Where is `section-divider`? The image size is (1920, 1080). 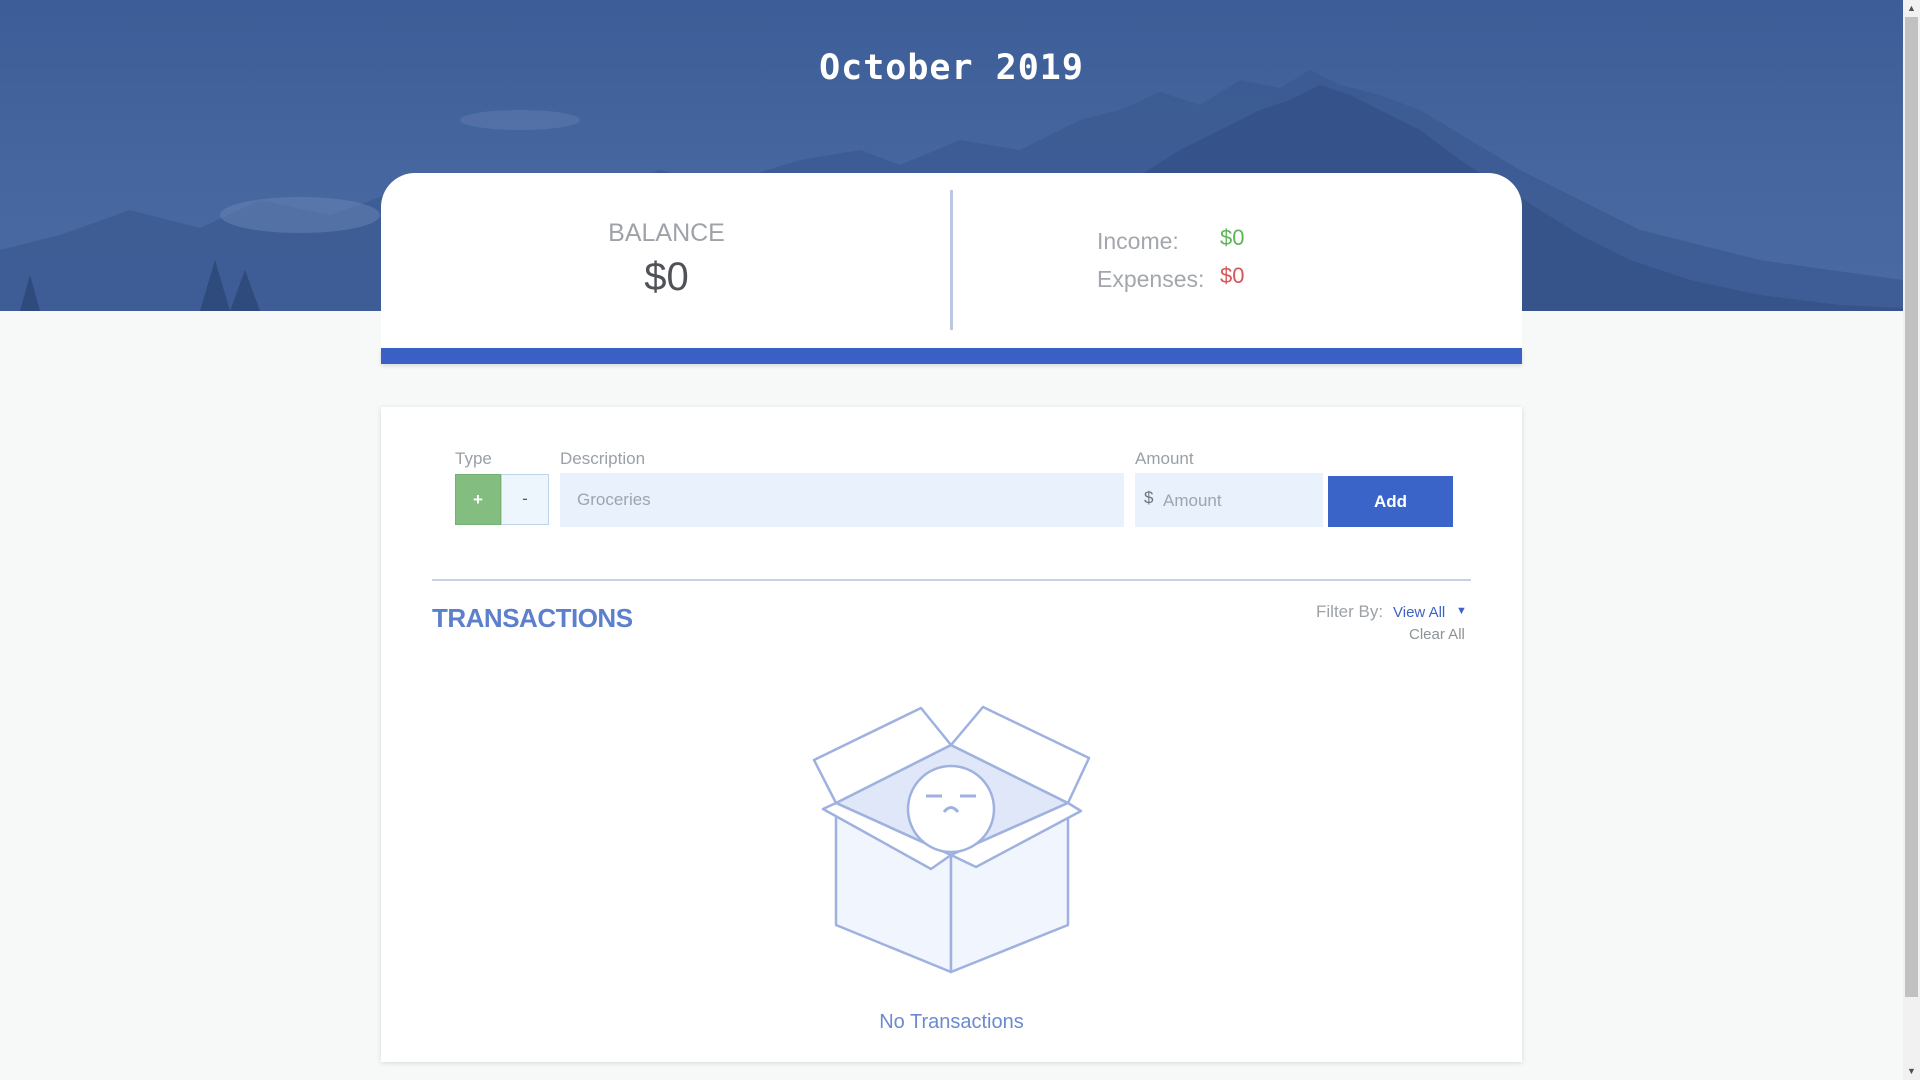 section-divider is located at coordinates (951, 580).